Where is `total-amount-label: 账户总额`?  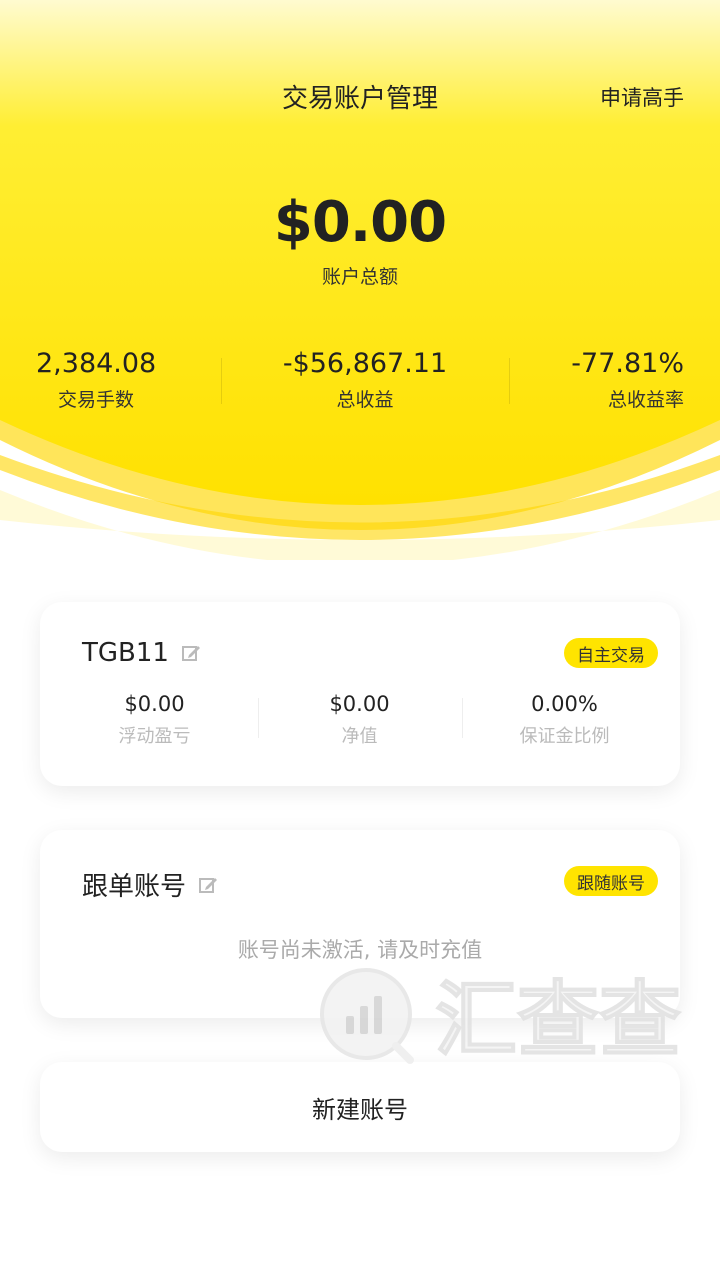
total-amount-label: 账户总额 is located at coordinates (359, 277).